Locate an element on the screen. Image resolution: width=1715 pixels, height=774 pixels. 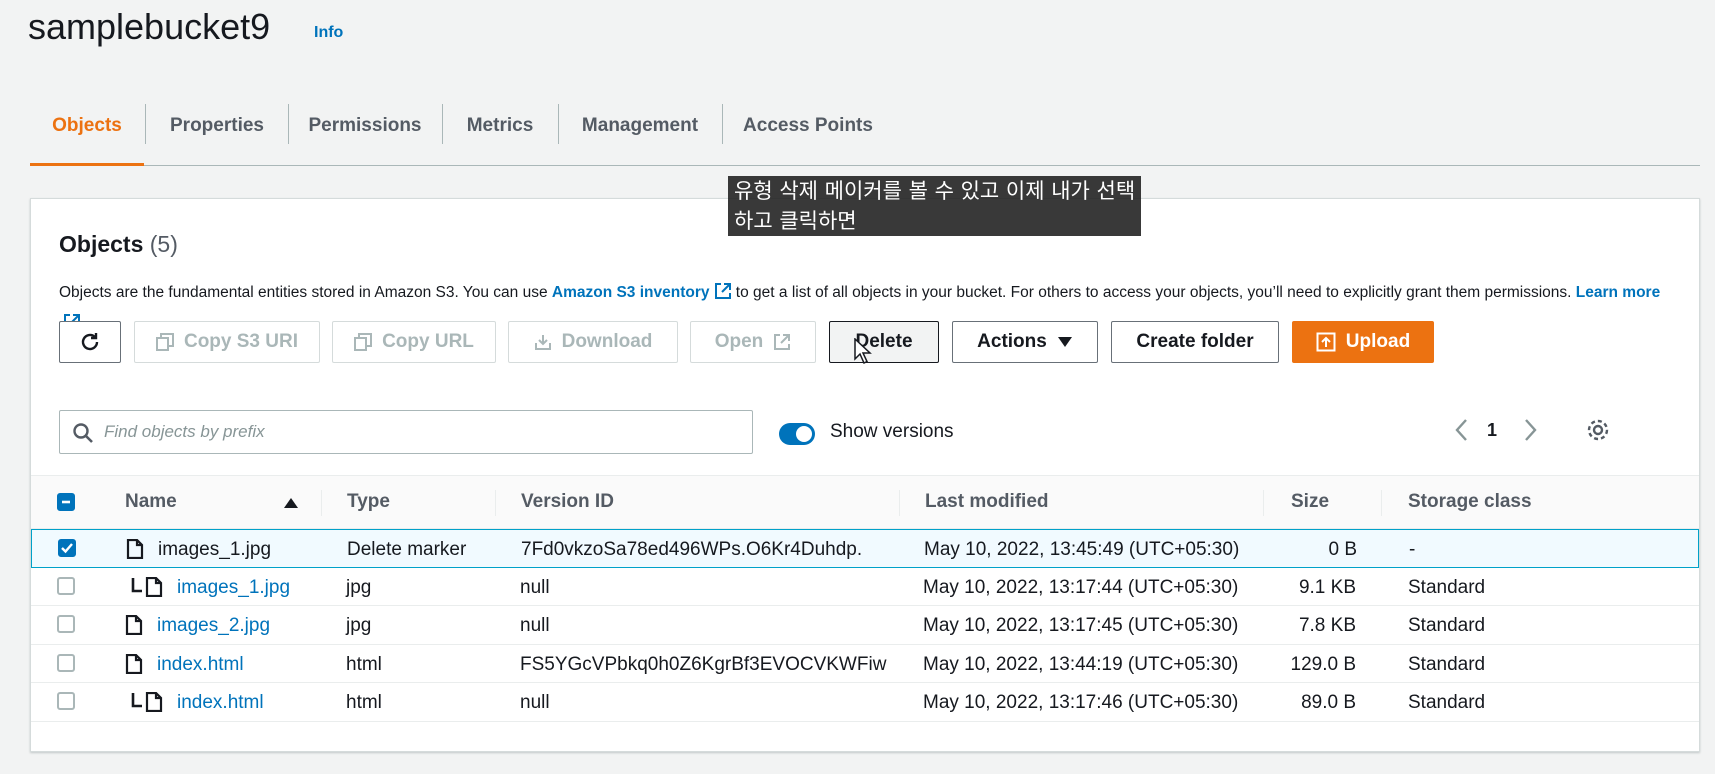
subtitle-line-1: 유형 삭제 메이커를 볼 수 있고 이제 내가 선택 is located at coordinates (935, 191).